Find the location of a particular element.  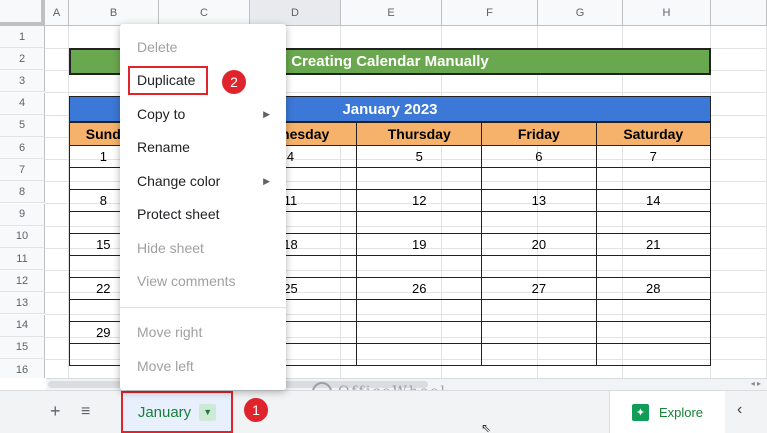

mouse-cursor-icon: ⇖ is located at coordinates (486, 427).